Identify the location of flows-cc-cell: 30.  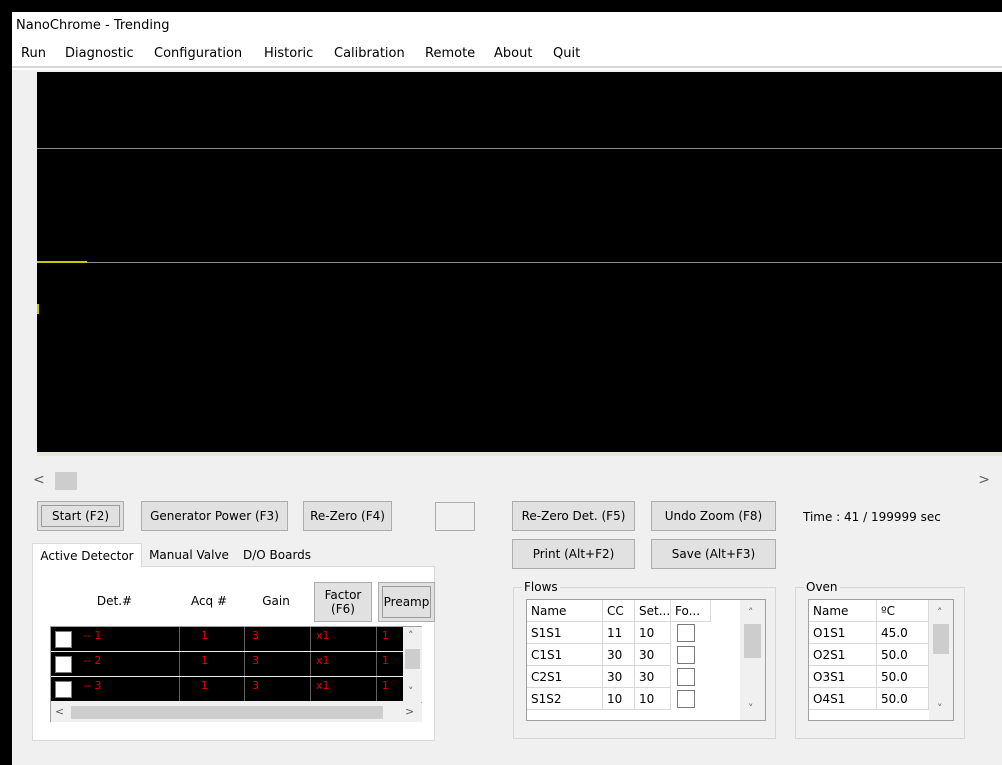
(619, 655).